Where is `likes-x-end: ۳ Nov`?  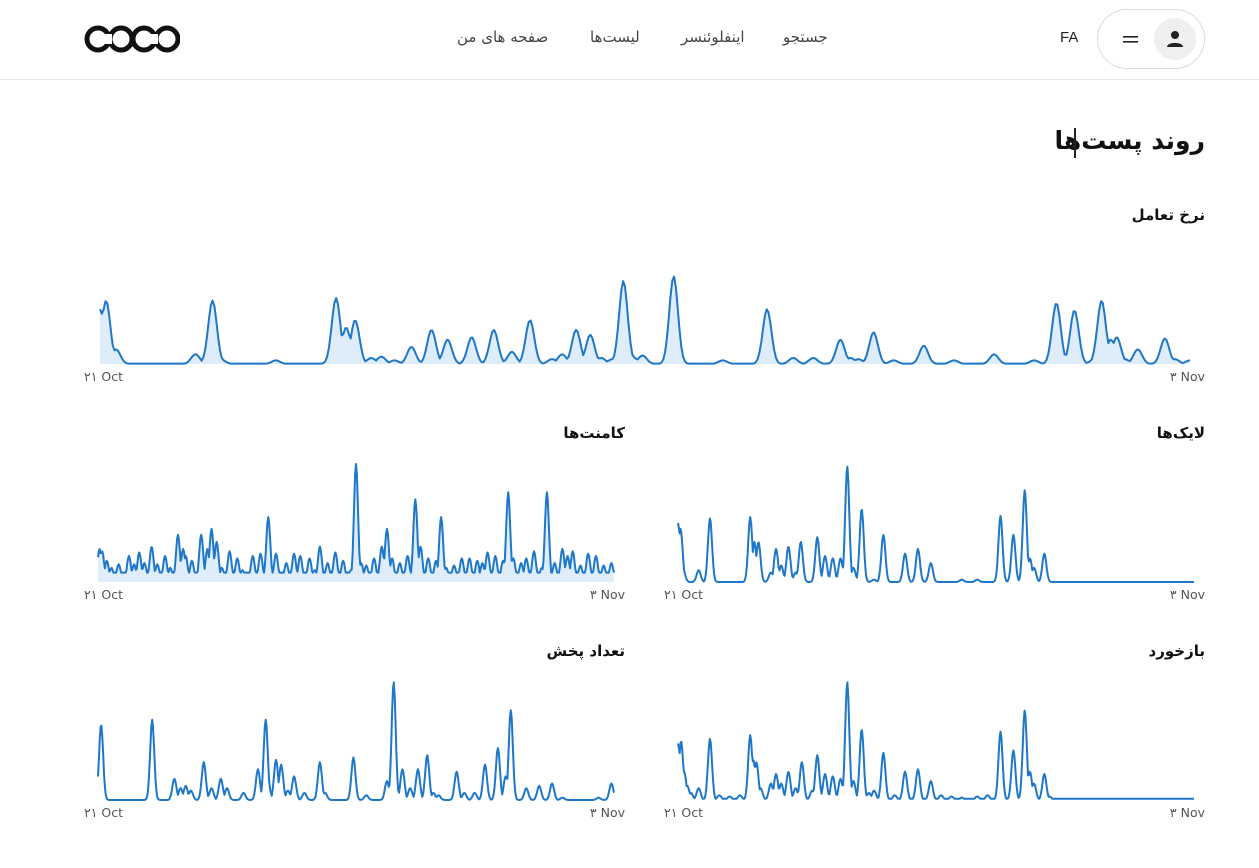 likes-x-end: ۳ Nov is located at coordinates (1187, 594).